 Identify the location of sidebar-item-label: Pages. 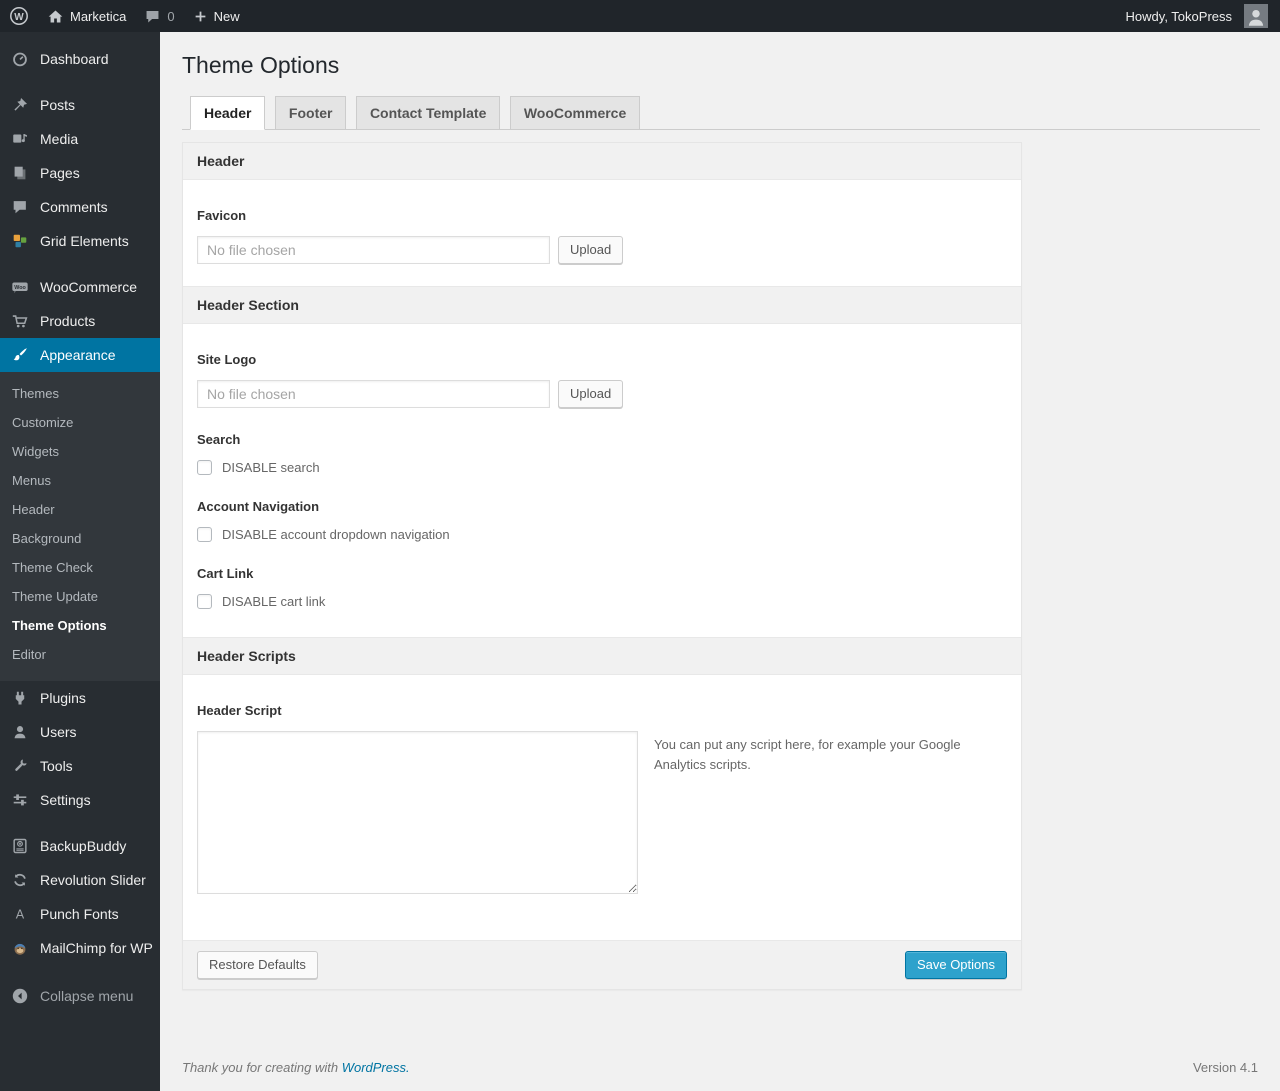
(60, 173).